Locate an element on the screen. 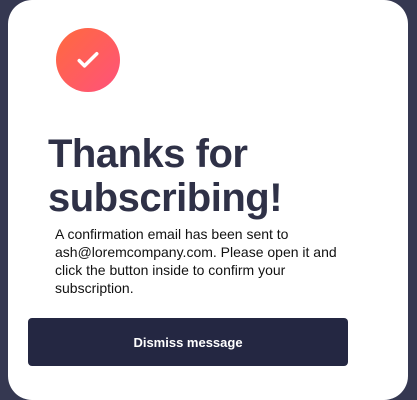 The image size is (417, 400). dismiss-message-button: Dismiss message is located at coordinates (188, 342).